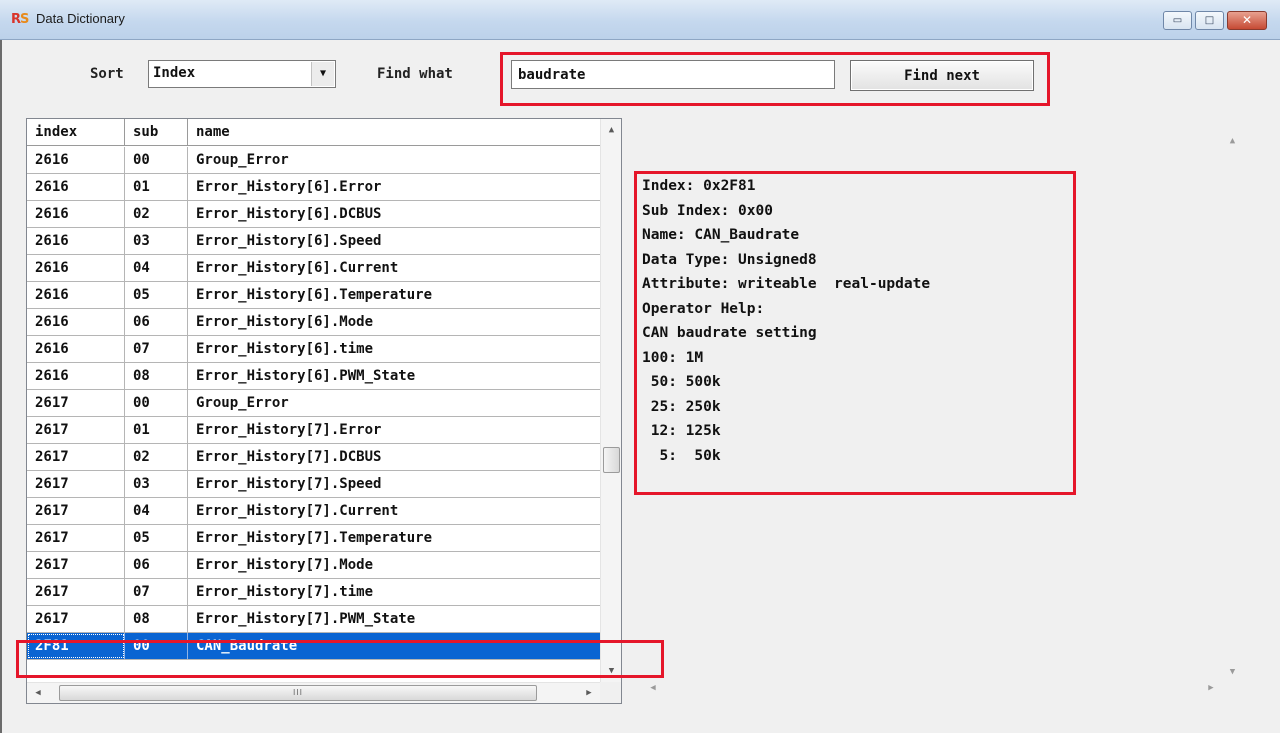  Describe the element at coordinates (721, 235) in the screenshot. I see `detail-line: Name: CAN_Baudrate` at that location.